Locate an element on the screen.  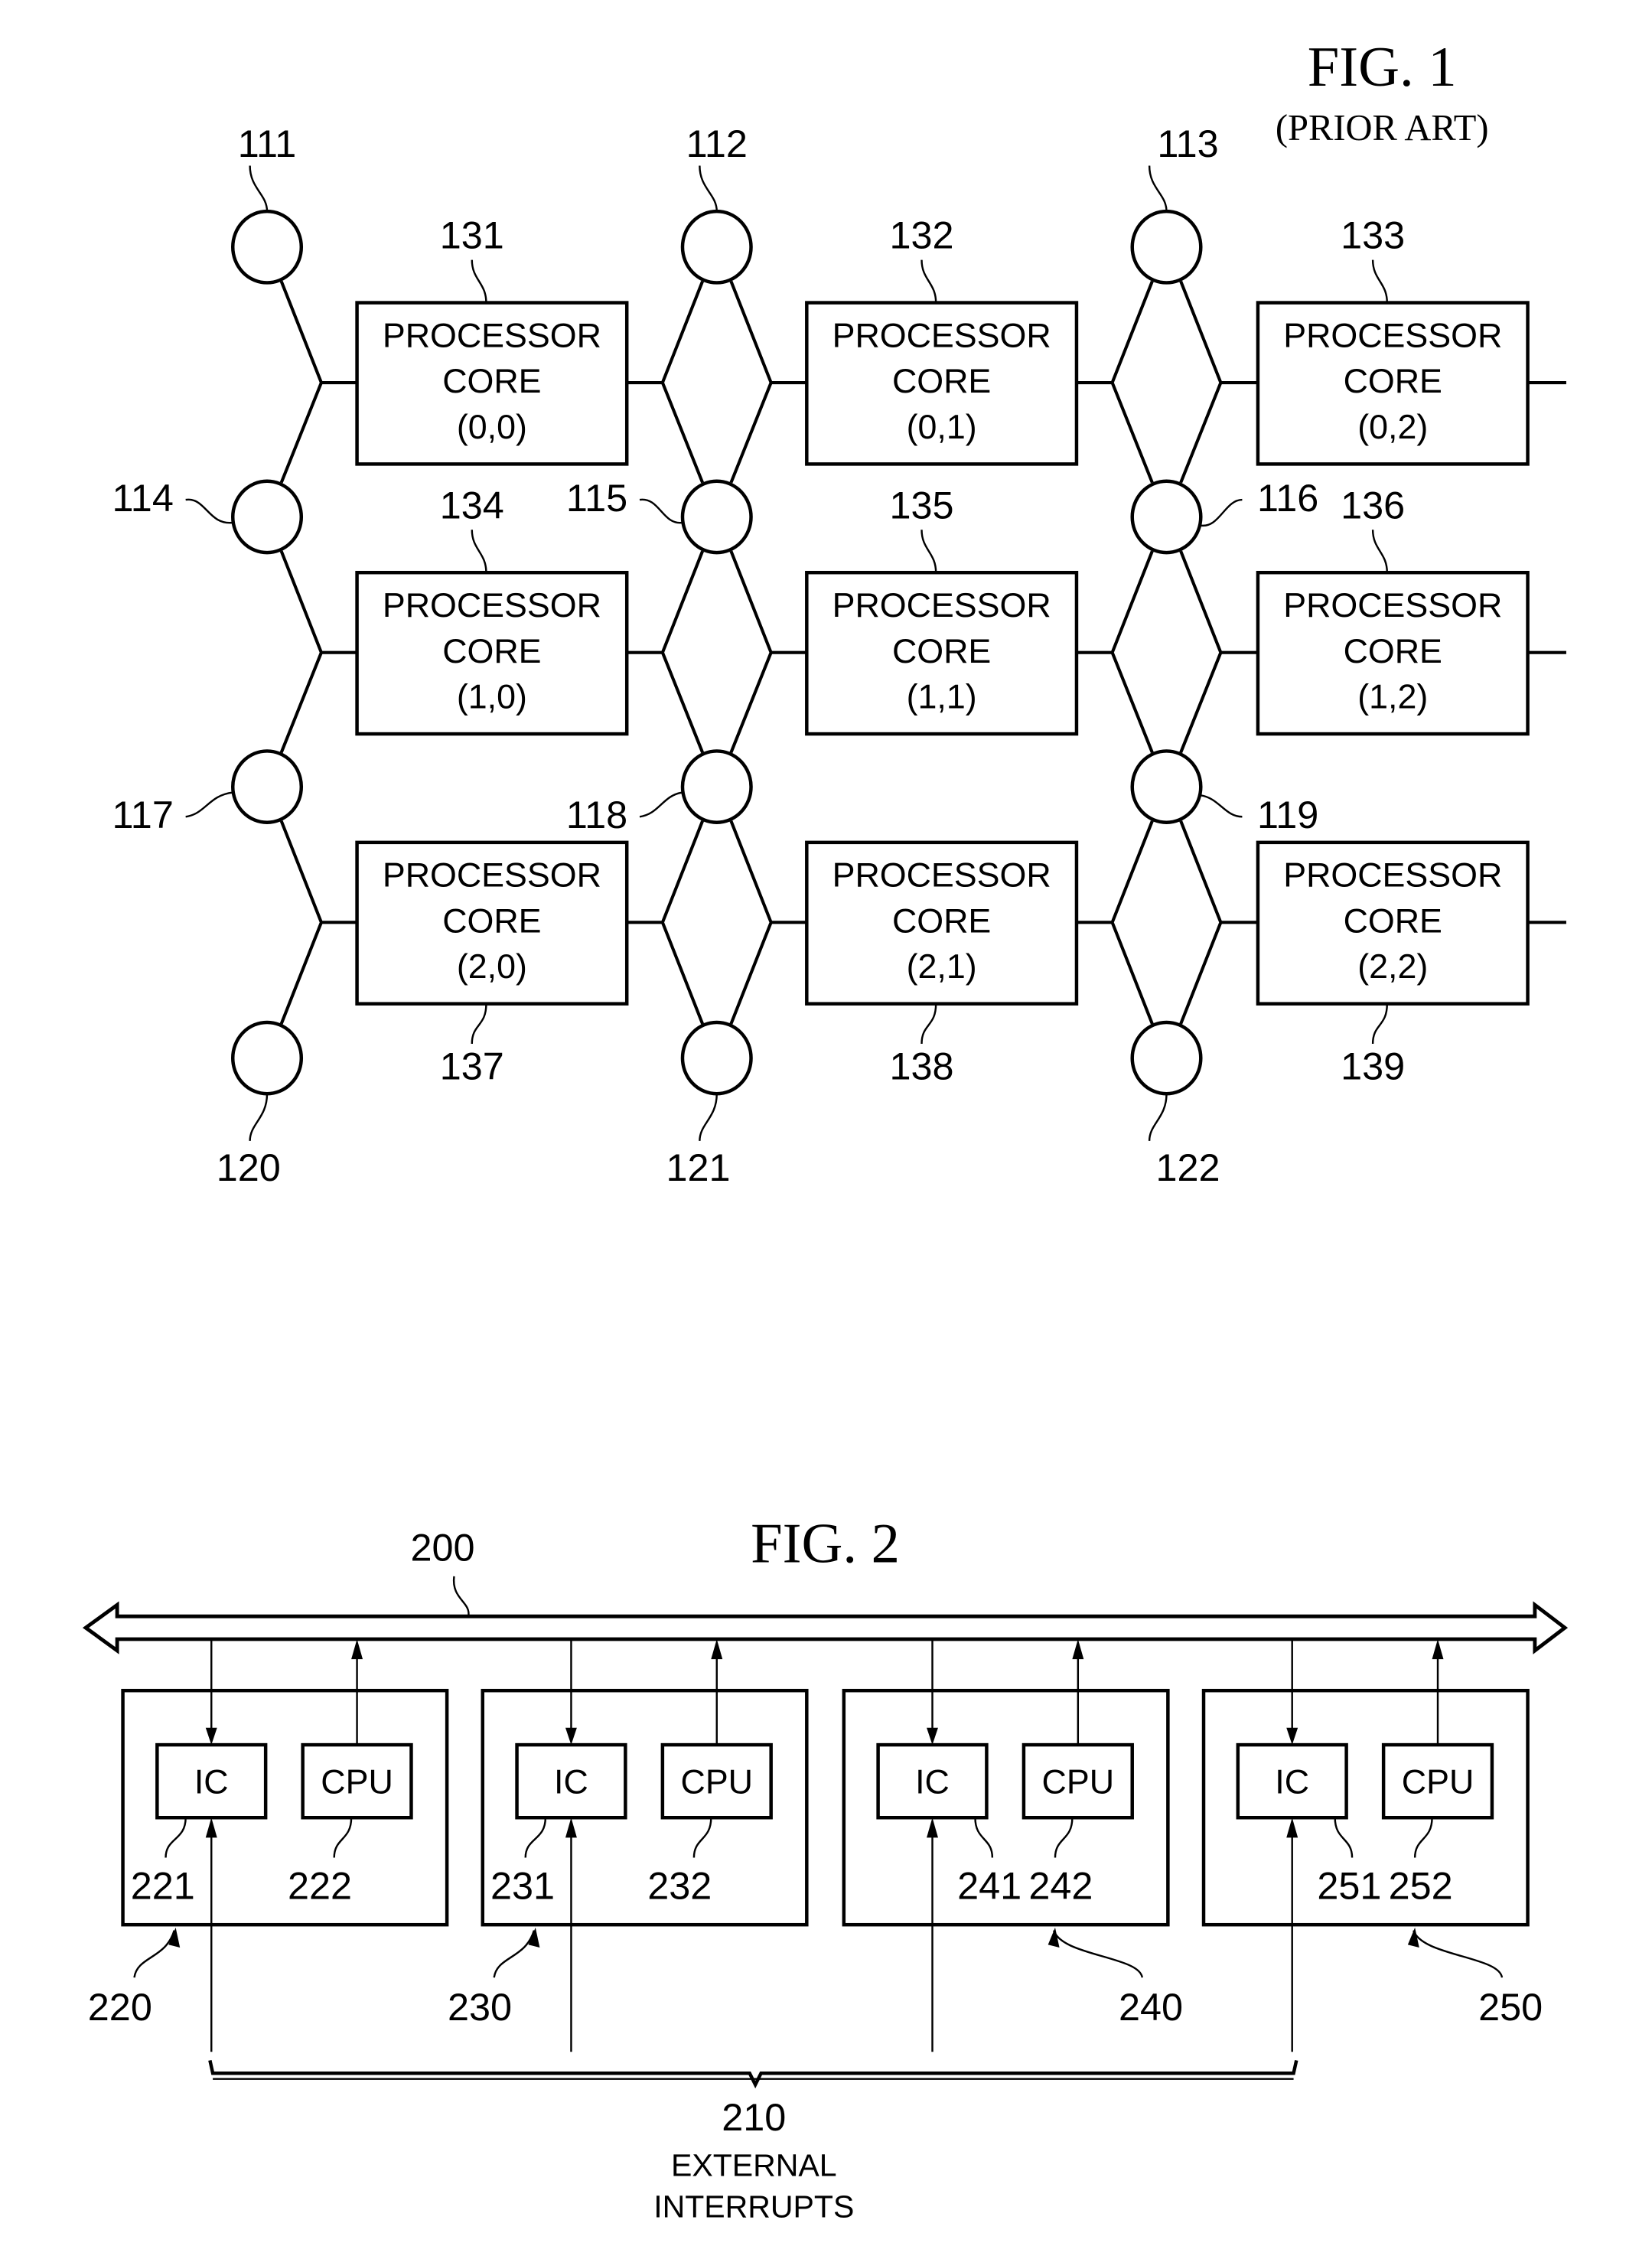
ic-ref-label: 241 is located at coordinates (990, 1886).